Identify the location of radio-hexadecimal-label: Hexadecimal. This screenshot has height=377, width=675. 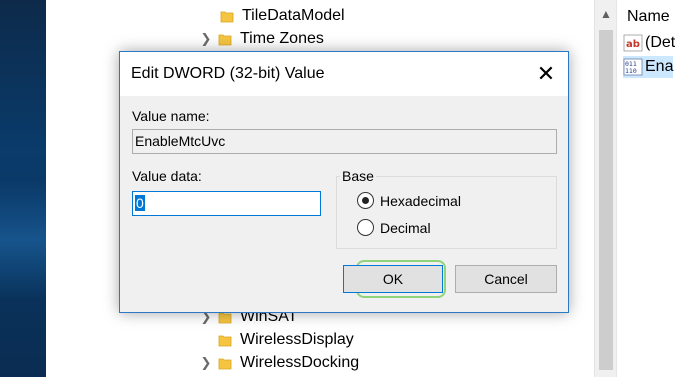
(420, 200).